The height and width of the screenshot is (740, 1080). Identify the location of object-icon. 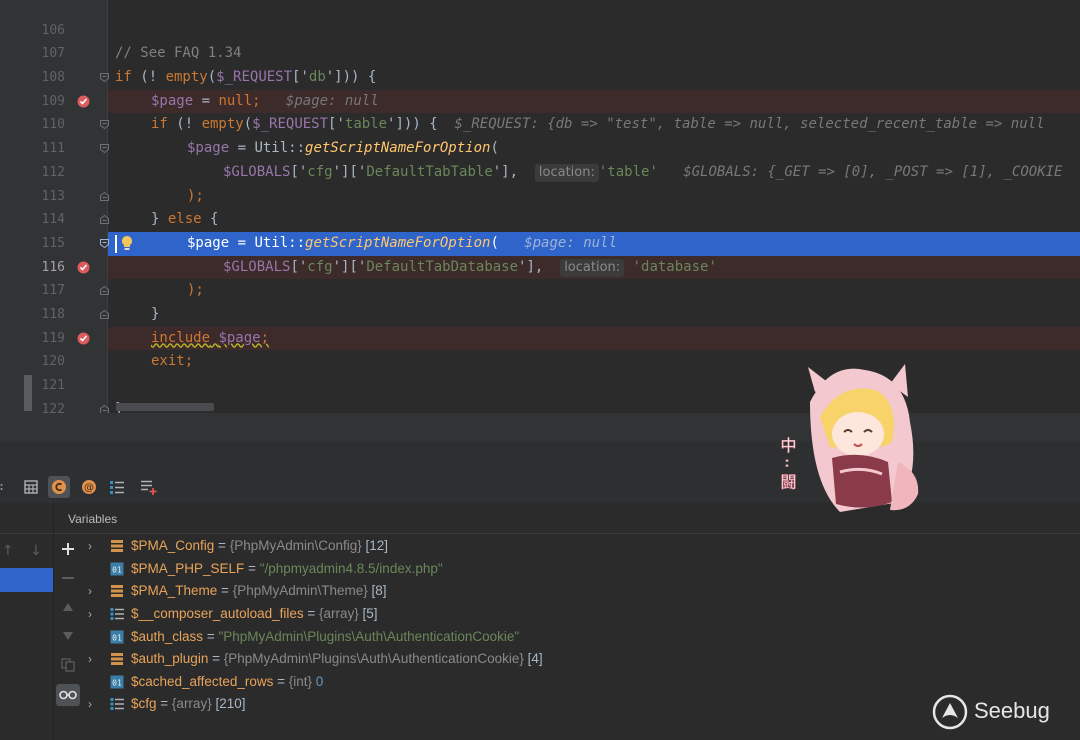
(117, 546).